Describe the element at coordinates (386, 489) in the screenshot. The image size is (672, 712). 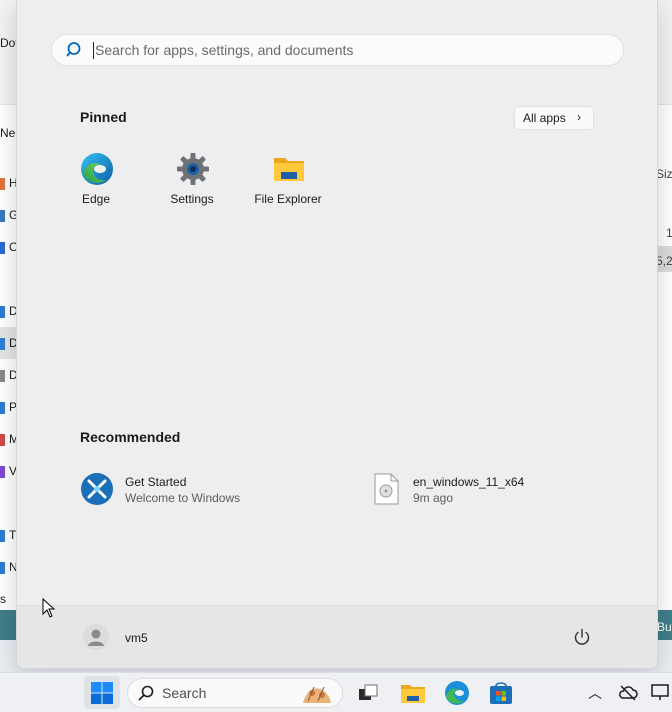
I see `disc-image-file-icon` at that location.